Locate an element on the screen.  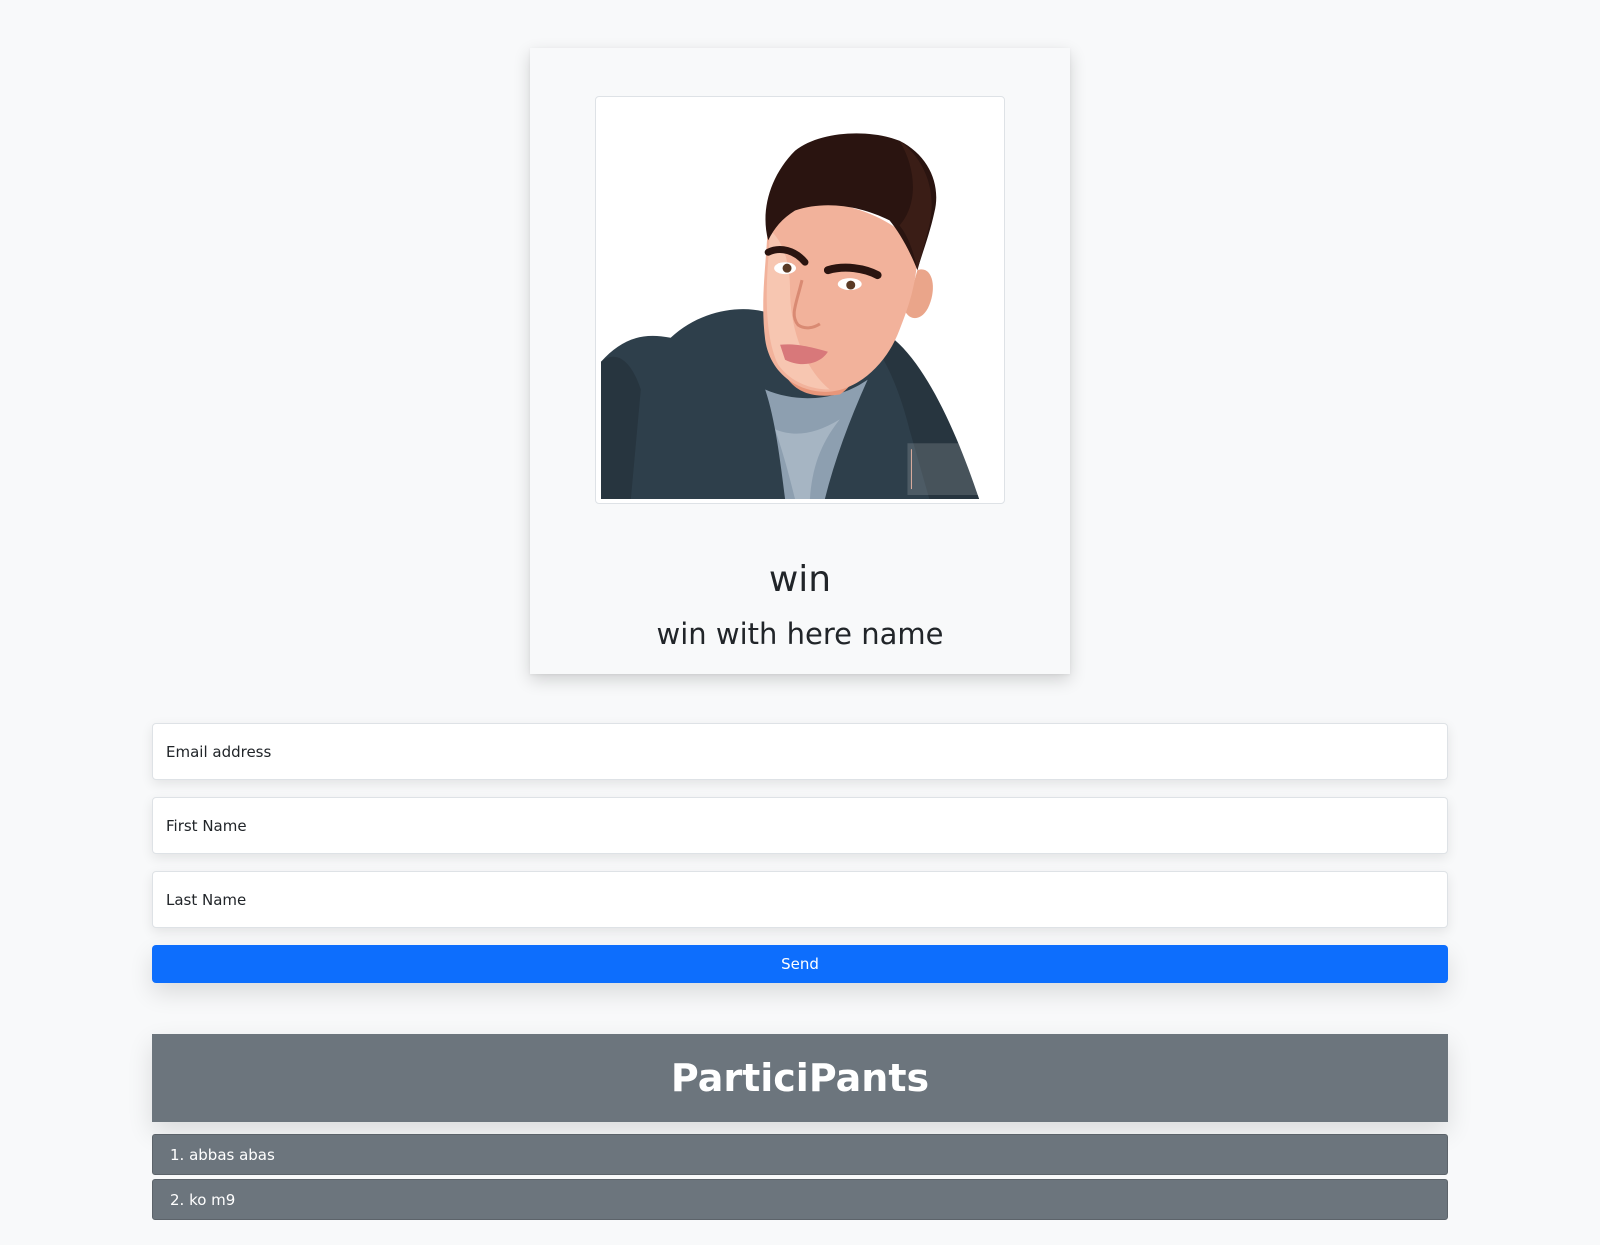
participants-title: ParticiPants is located at coordinates (800, 1078).